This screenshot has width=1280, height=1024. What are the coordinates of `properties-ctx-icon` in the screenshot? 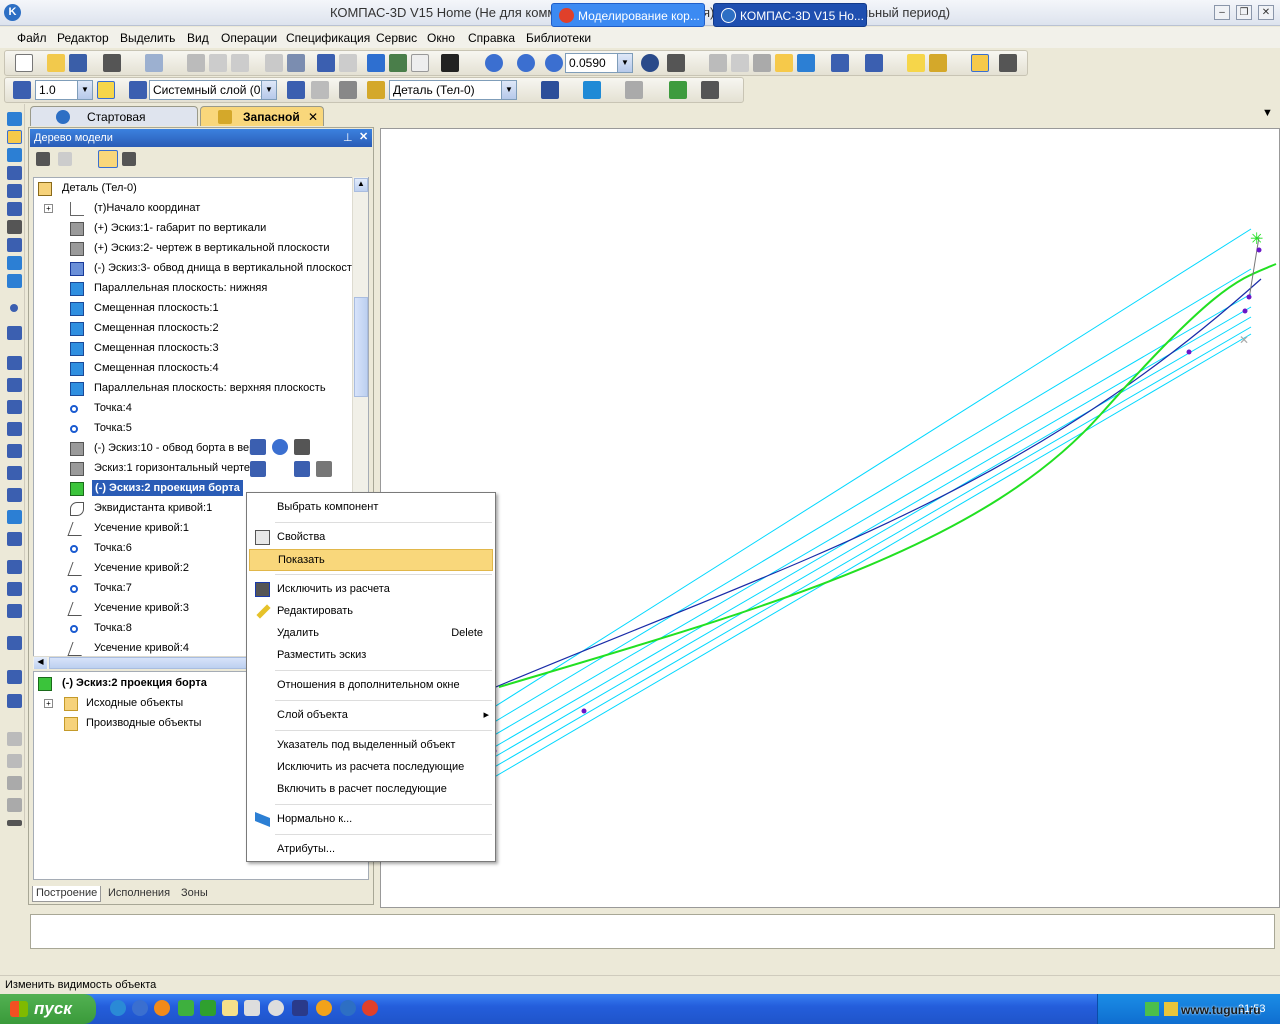 It's located at (324, 469).